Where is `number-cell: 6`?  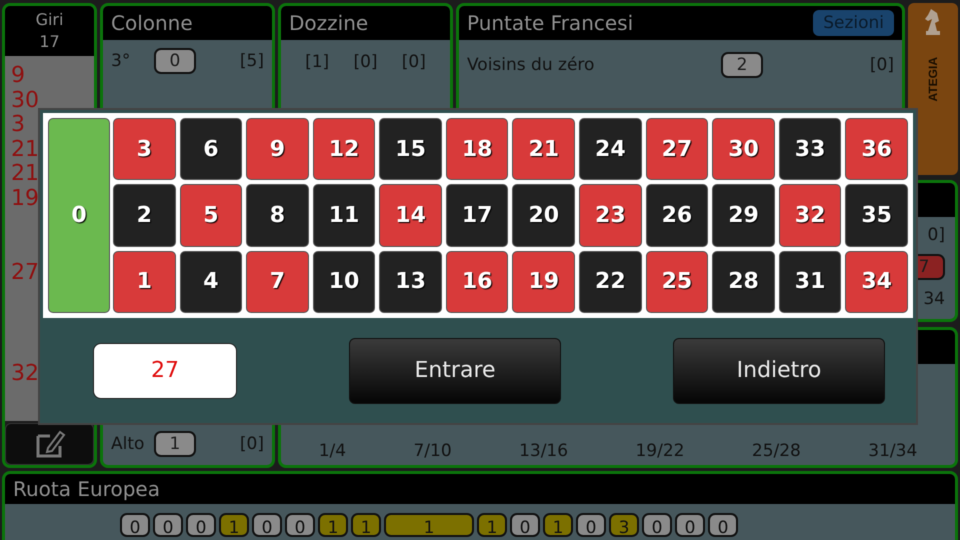
number-cell: 6 is located at coordinates (211, 149).